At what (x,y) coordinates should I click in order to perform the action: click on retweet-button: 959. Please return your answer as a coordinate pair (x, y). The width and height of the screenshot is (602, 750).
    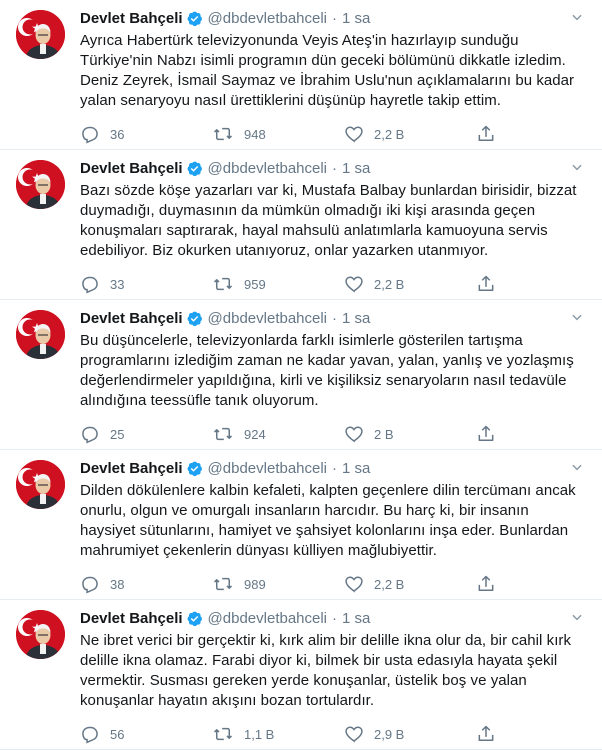
    Looking at the image, I should click on (278, 284).